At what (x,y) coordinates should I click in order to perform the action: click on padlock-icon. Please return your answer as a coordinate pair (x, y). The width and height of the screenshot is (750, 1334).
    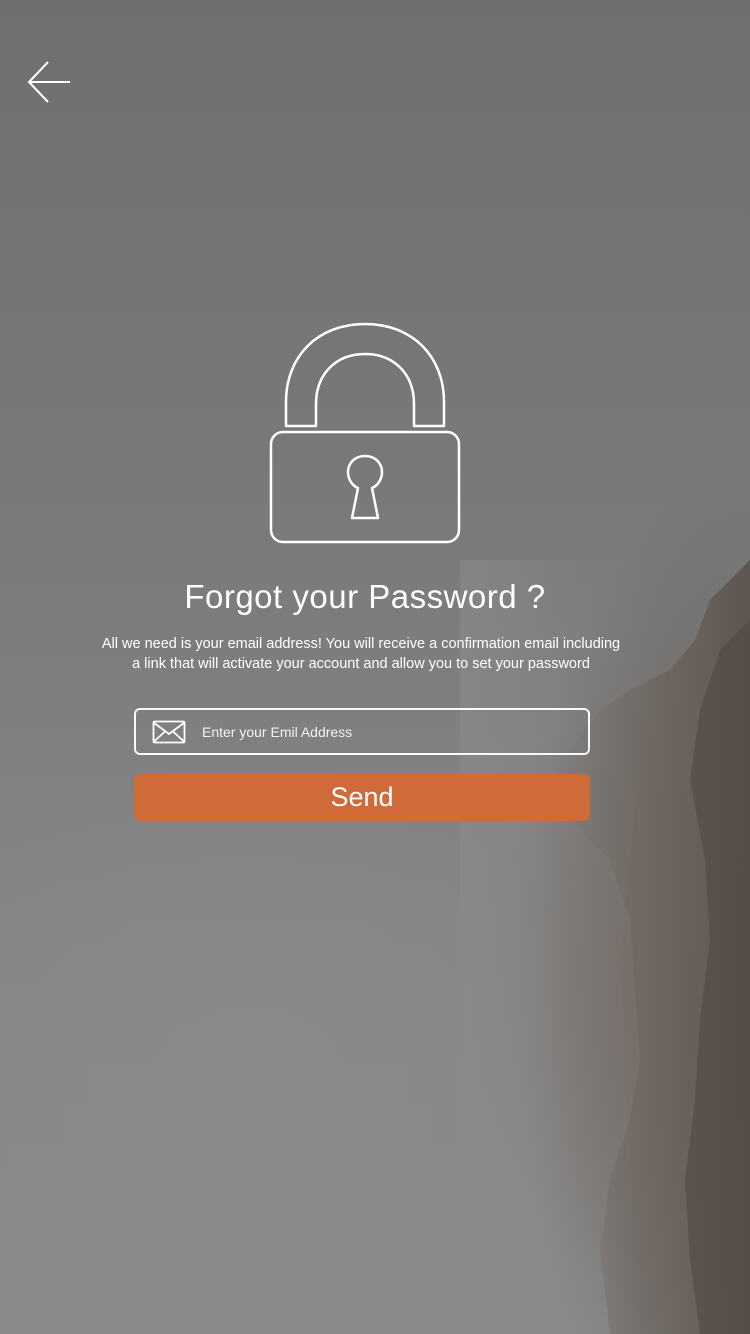
    Looking at the image, I should click on (365, 433).